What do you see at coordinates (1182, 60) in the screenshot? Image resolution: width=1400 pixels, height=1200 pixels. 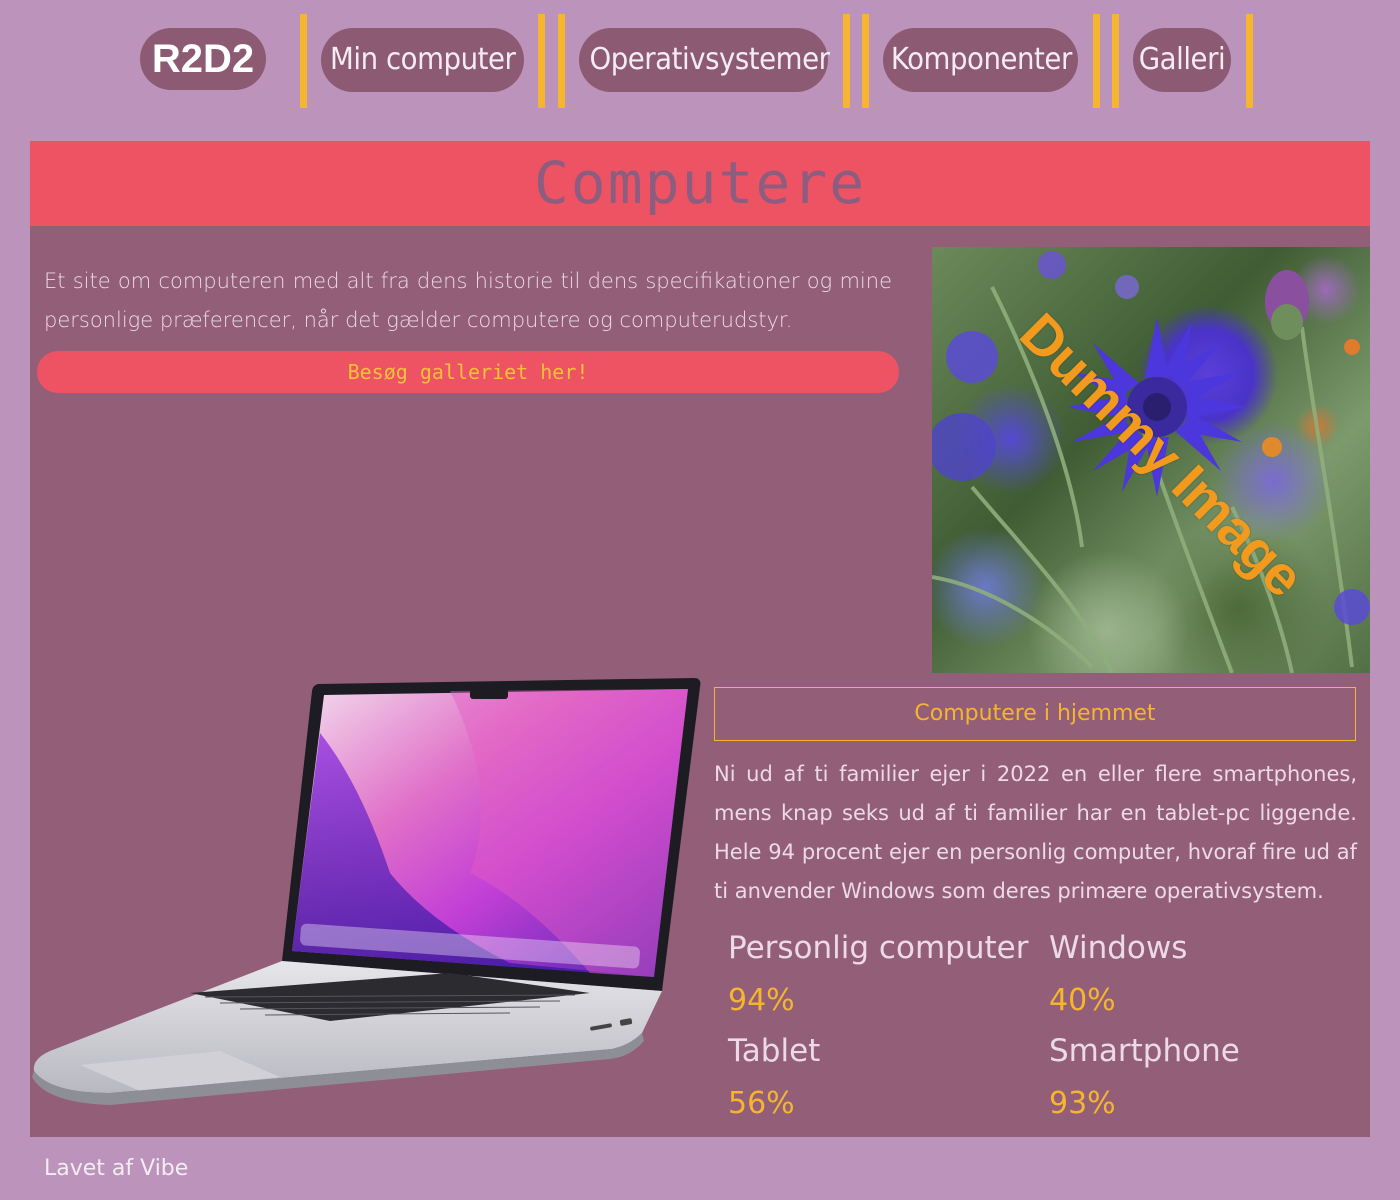 I see `nav-item-galleri: Galleri` at bounding box center [1182, 60].